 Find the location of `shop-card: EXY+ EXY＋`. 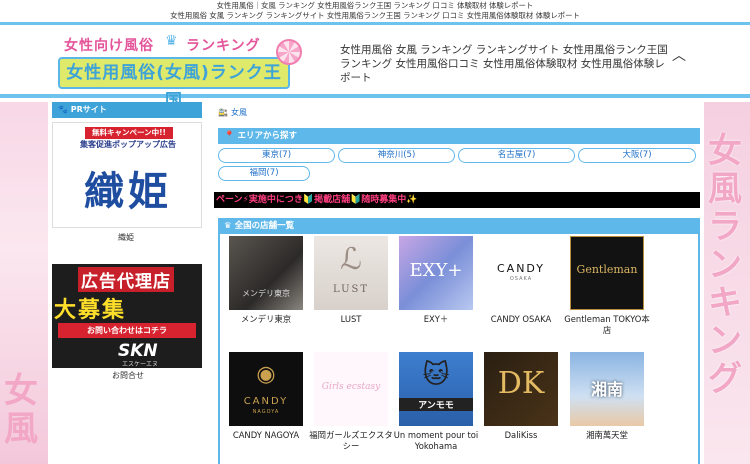

shop-card: EXY+ EXY＋ is located at coordinates (436, 280).